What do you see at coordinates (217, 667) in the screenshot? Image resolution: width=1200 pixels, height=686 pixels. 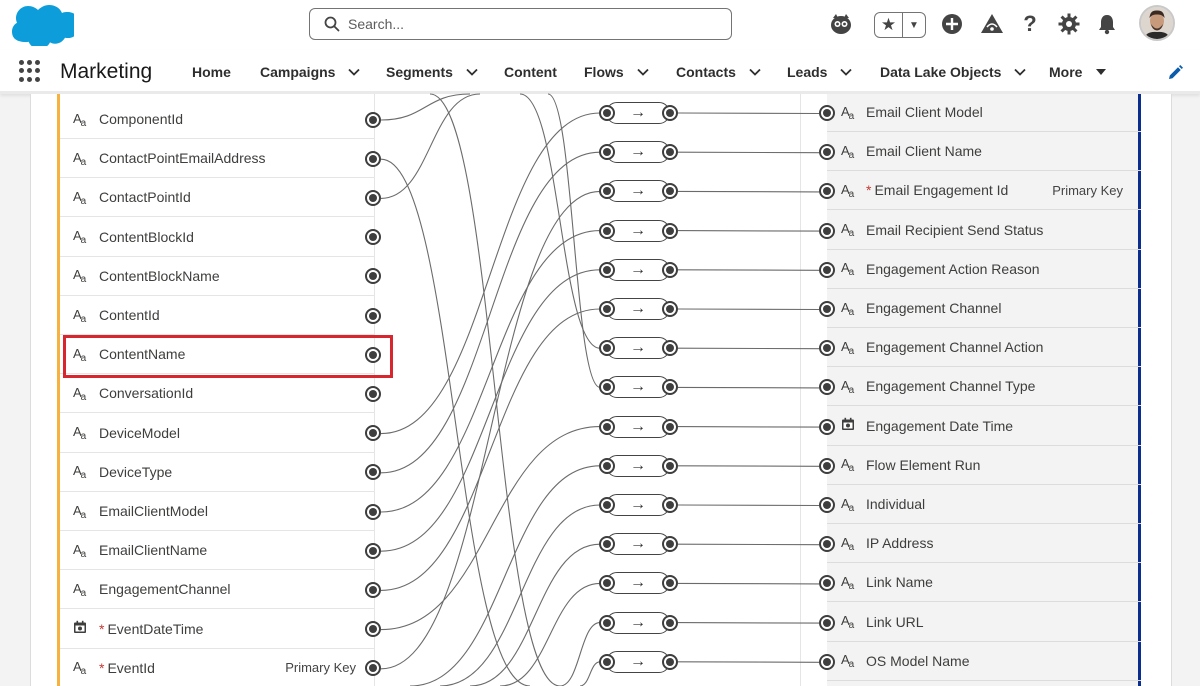 I see `source-field-row: Aa * EventId Primary Key` at bounding box center [217, 667].